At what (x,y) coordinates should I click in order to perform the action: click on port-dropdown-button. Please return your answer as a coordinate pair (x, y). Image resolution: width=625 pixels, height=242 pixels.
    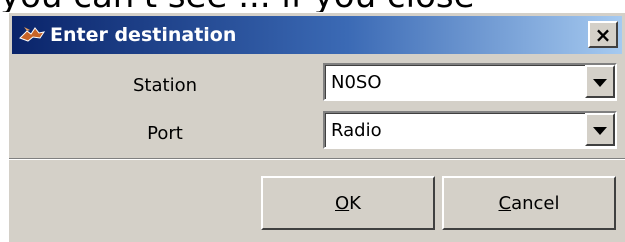
    Looking at the image, I should click on (600, 129).